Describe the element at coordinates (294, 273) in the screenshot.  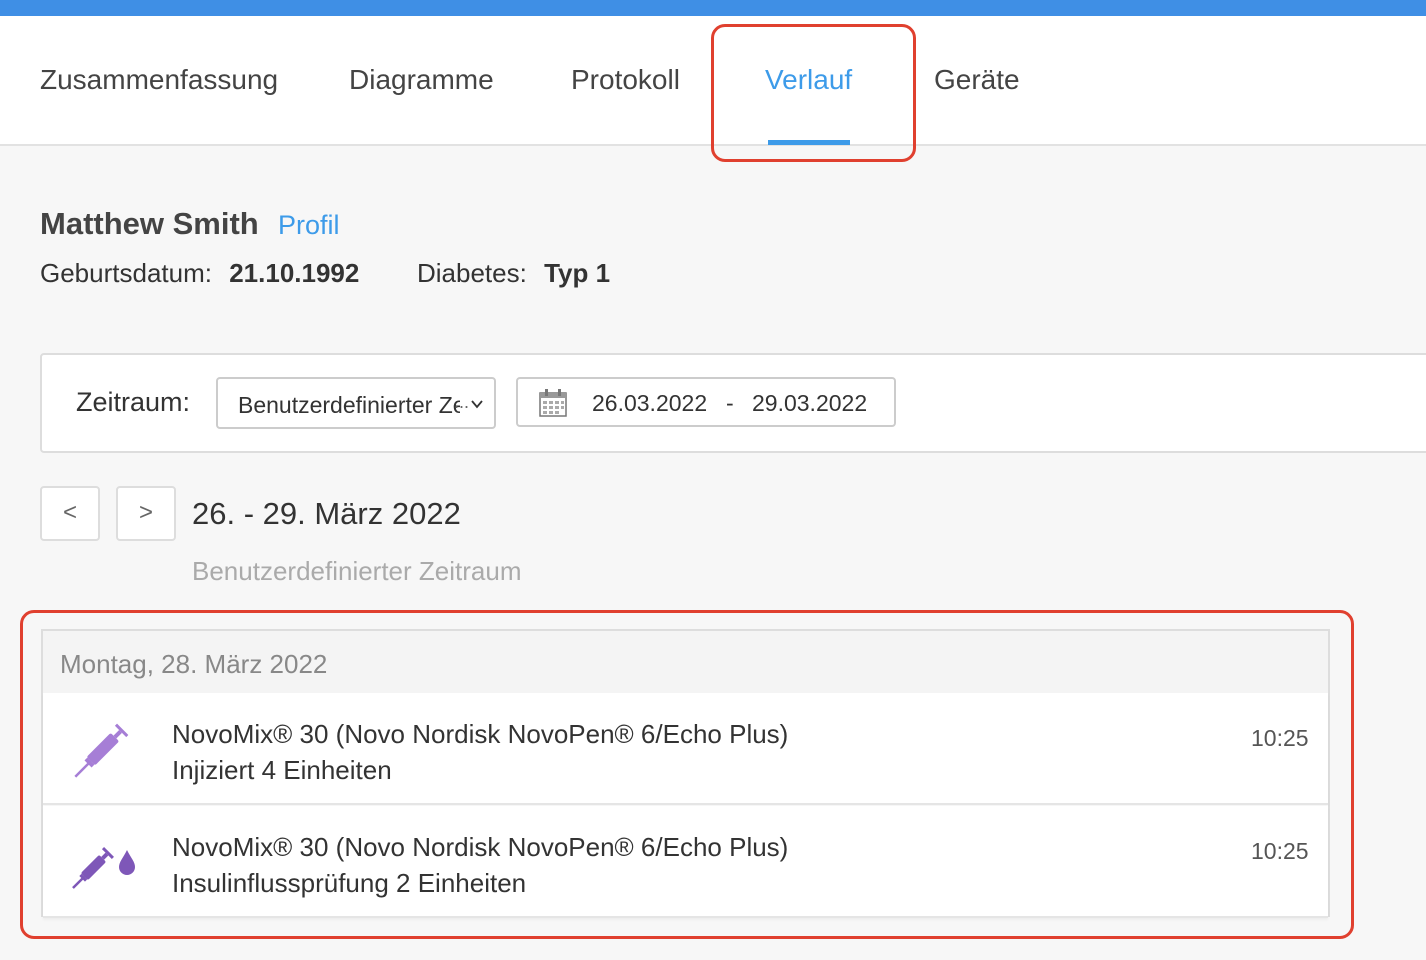
I see `birthdate-value: 21.10.1992` at that location.